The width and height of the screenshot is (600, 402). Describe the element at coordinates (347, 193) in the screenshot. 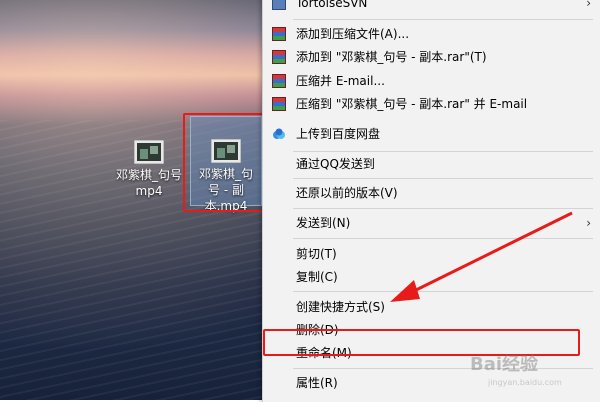

I see `menu-item-label: 还原以前的版本(V)` at that location.